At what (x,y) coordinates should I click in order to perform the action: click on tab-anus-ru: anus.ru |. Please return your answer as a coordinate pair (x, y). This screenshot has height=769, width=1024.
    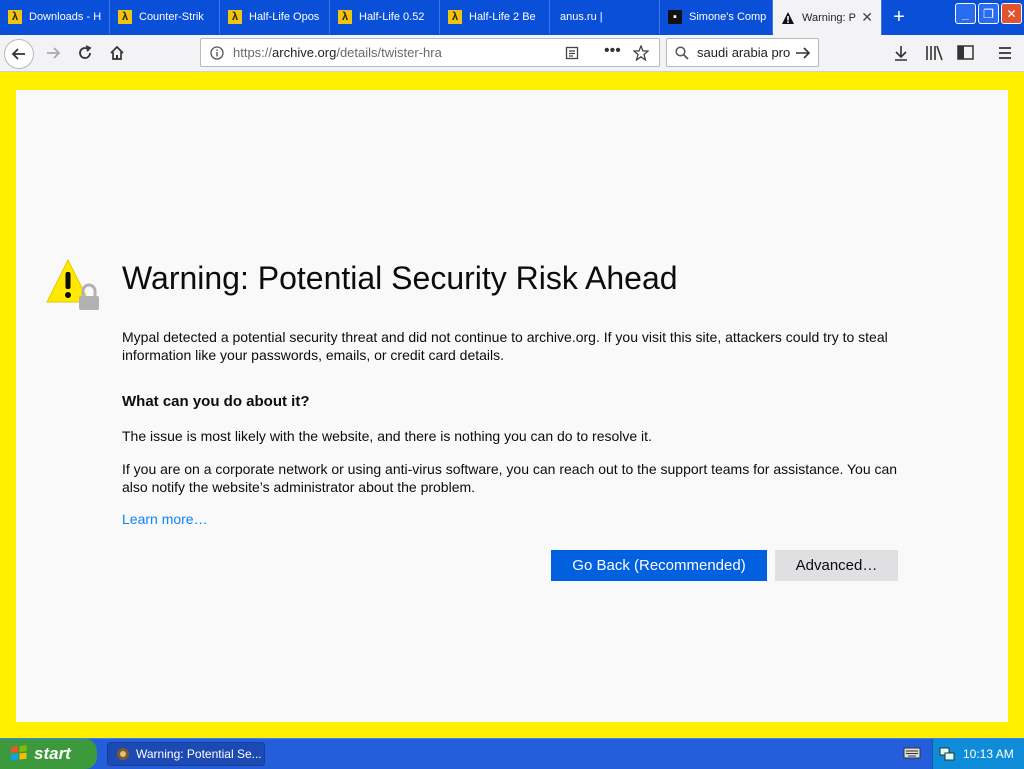
    Looking at the image, I should click on (605, 17).